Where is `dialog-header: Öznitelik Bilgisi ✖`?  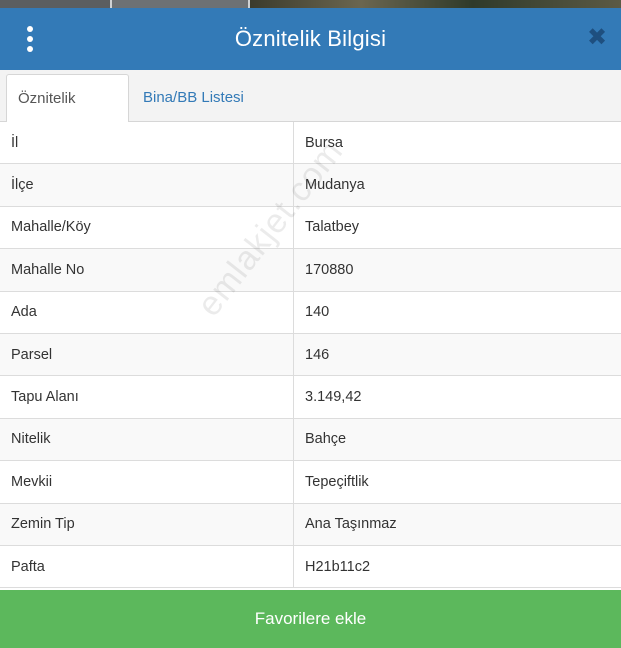 dialog-header: Öznitelik Bilgisi ✖ is located at coordinates (310, 39).